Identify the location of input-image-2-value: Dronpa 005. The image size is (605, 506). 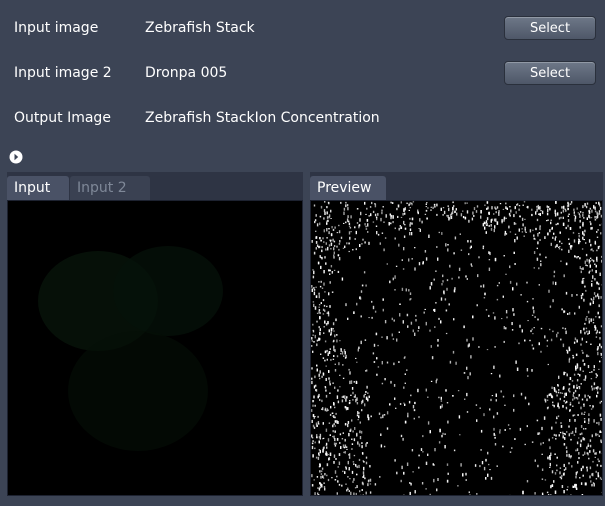
(186, 73).